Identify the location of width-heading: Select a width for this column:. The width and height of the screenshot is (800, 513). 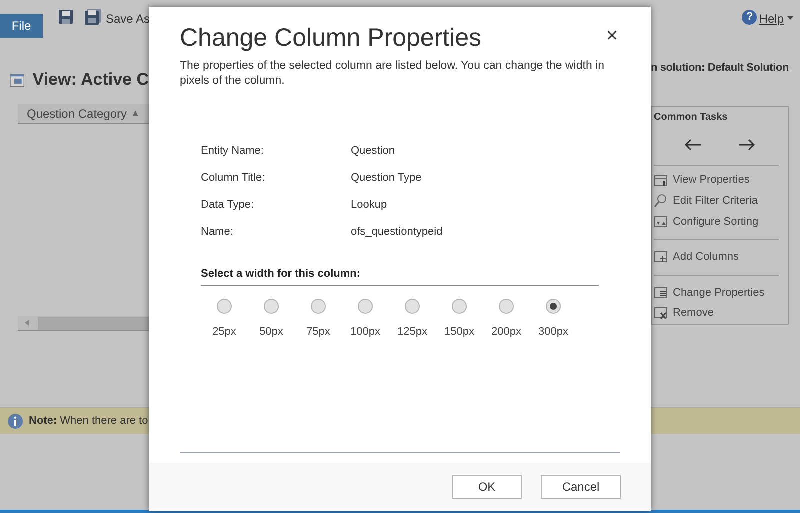
(400, 276).